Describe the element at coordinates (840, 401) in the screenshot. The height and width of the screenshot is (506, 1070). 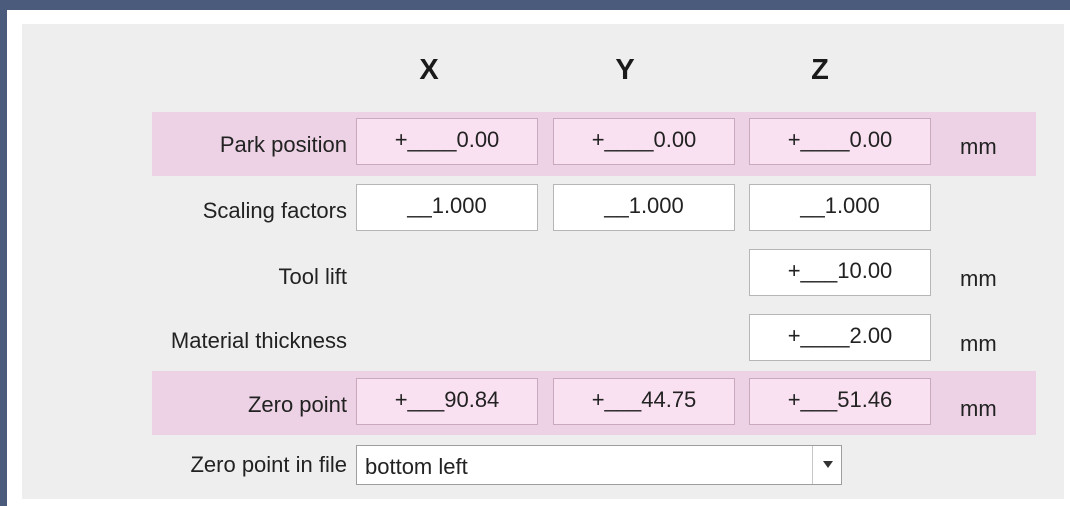
I see `zero-point-z-field: +___51.46` at that location.